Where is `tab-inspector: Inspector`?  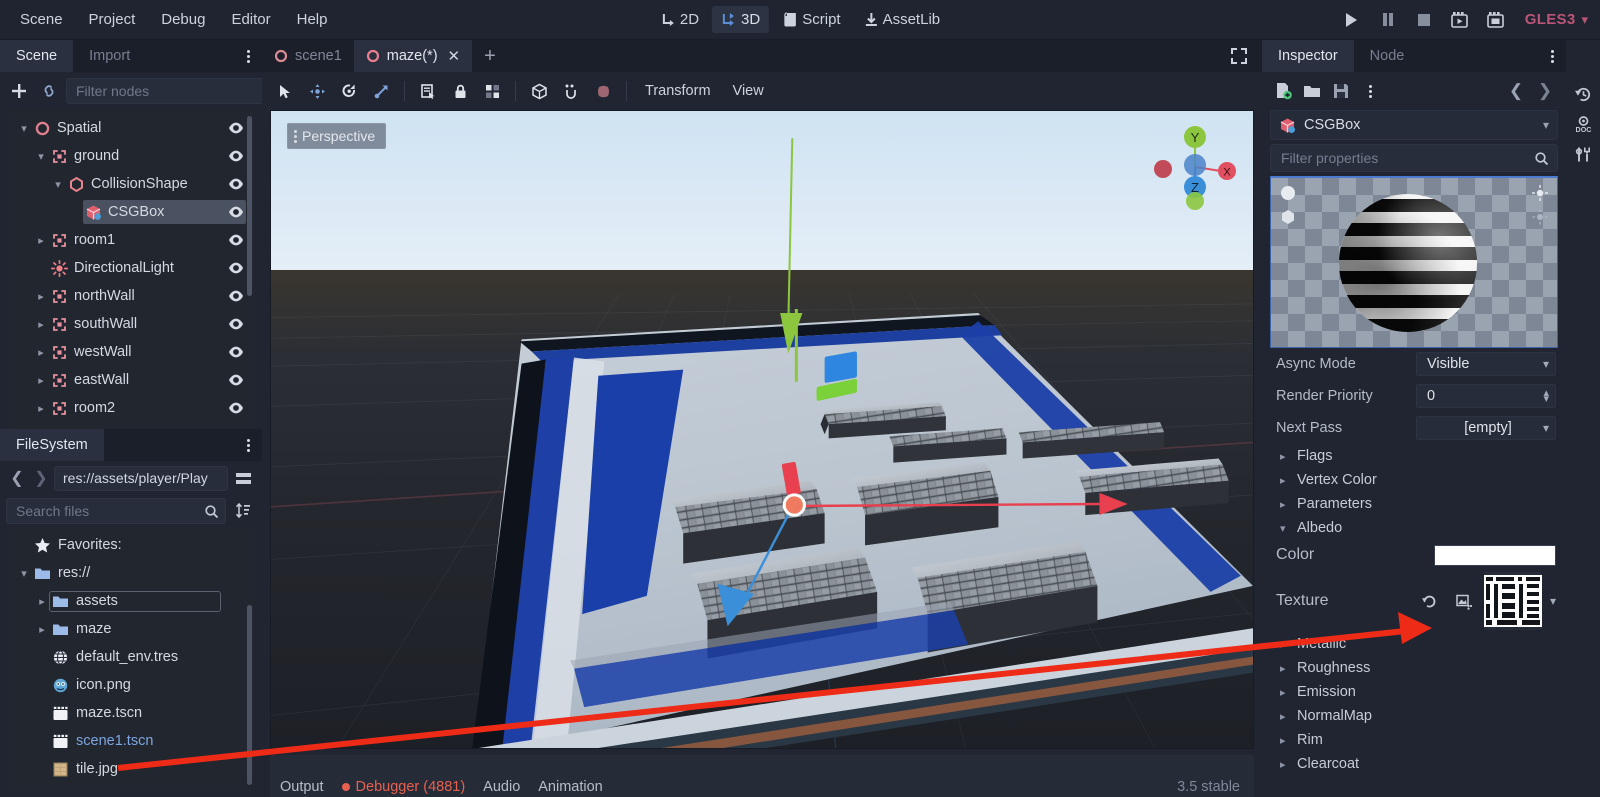
tab-inspector: Inspector is located at coordinates (1308, 56).